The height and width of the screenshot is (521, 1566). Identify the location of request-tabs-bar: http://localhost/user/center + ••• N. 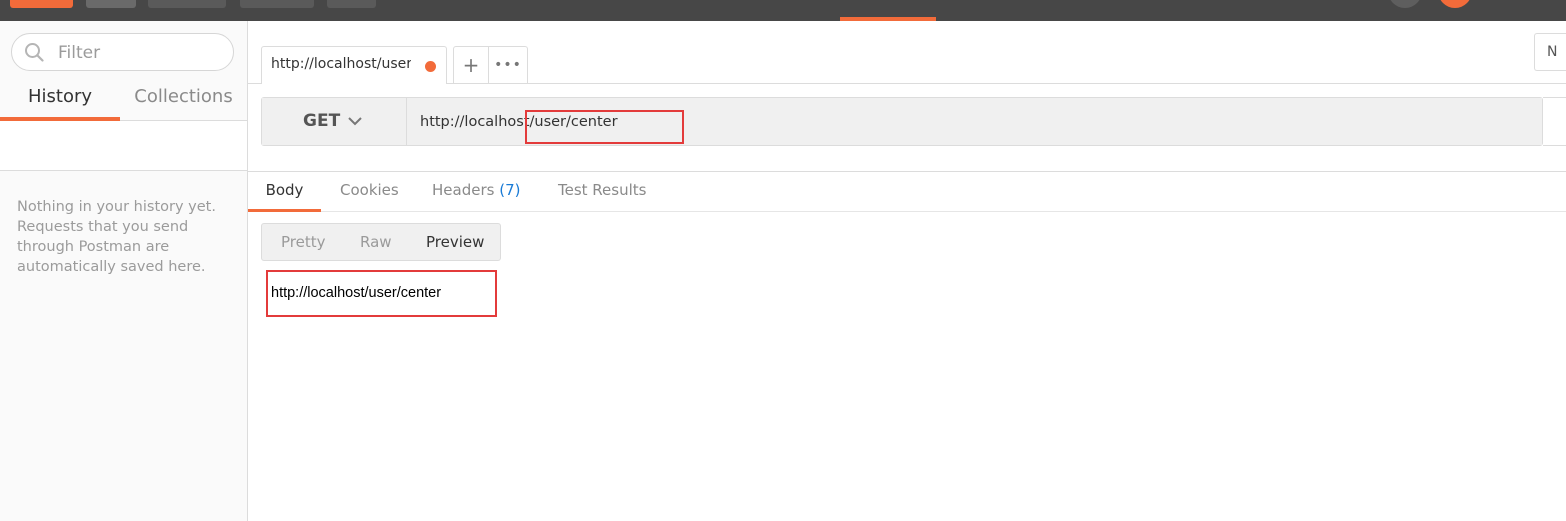
(907, 52).